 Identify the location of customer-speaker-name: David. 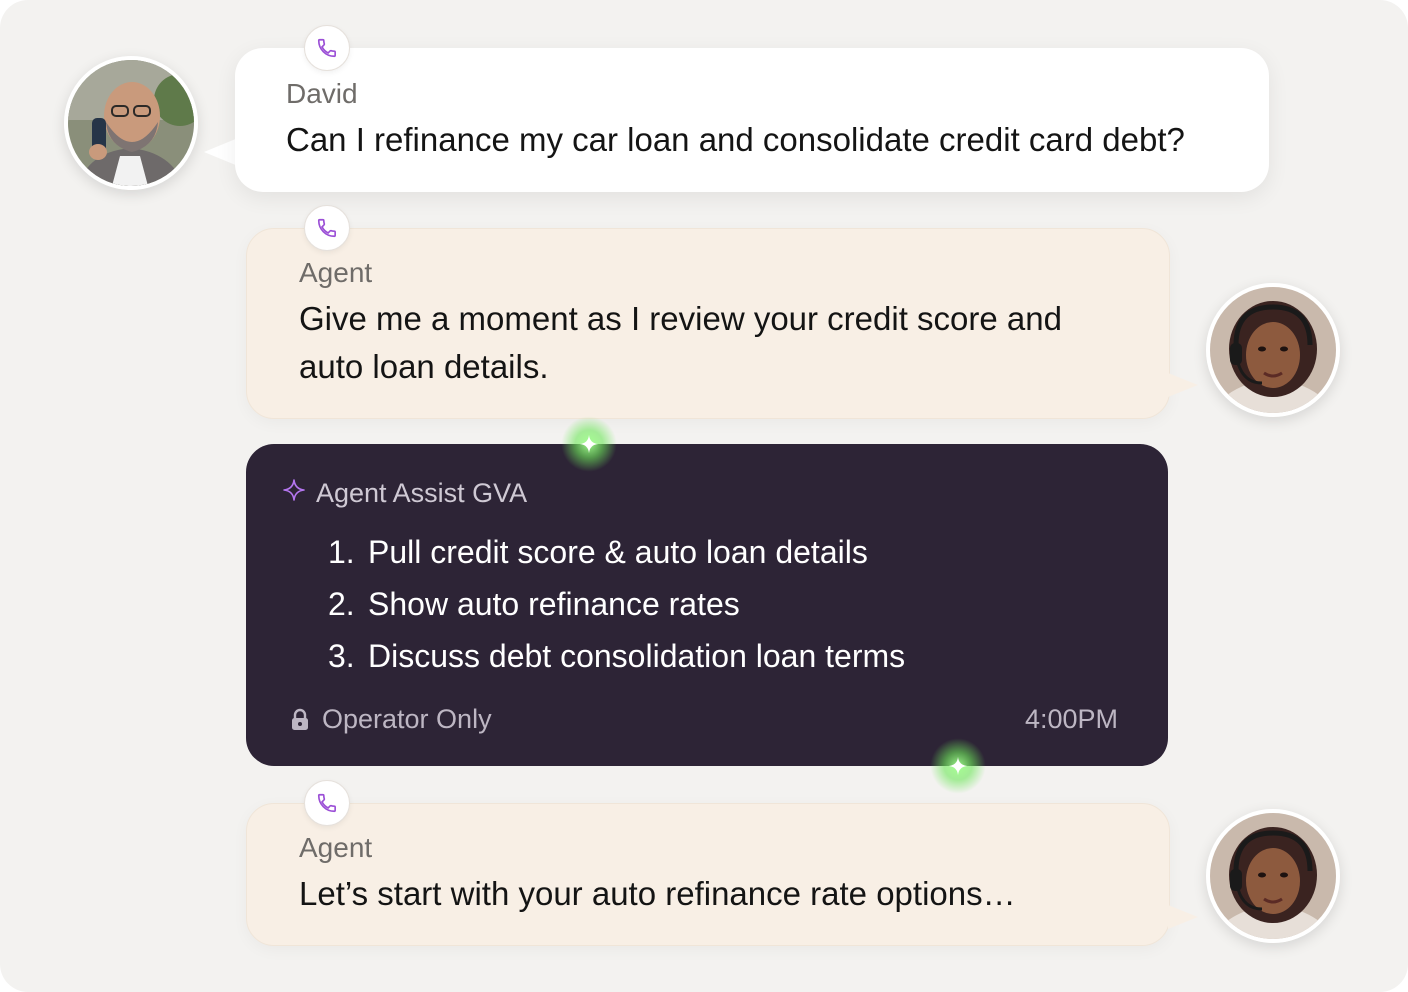
(322, 93).